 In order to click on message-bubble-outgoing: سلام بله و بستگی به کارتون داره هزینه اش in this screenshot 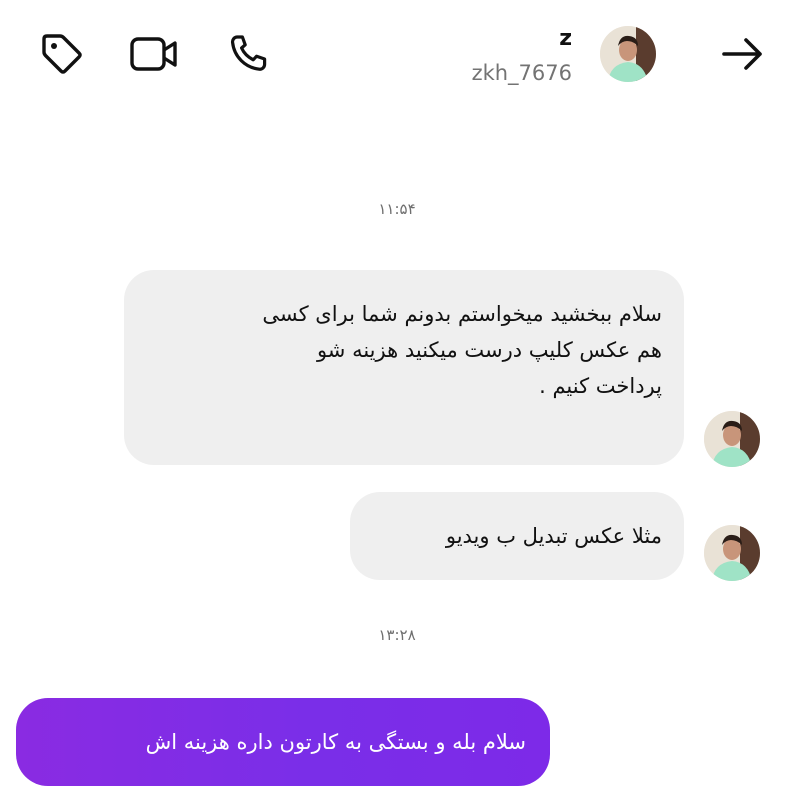, I will do `click(283, 742)`.